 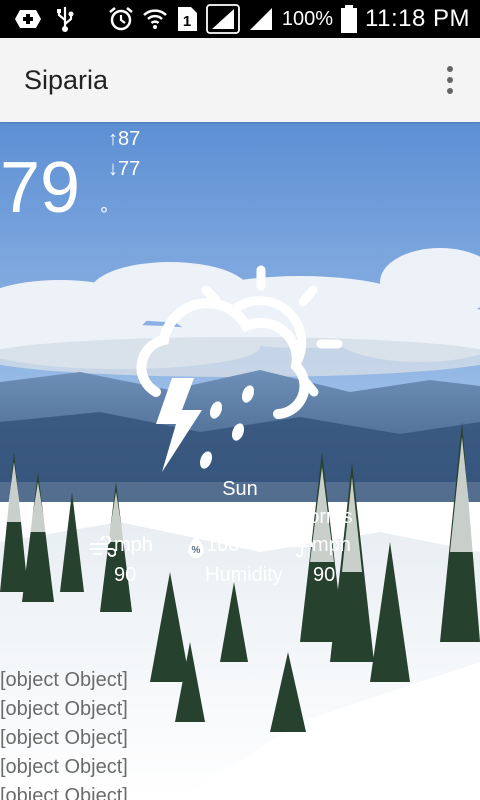 I want to click on gust-value: 90, so click(x=324, y=575).